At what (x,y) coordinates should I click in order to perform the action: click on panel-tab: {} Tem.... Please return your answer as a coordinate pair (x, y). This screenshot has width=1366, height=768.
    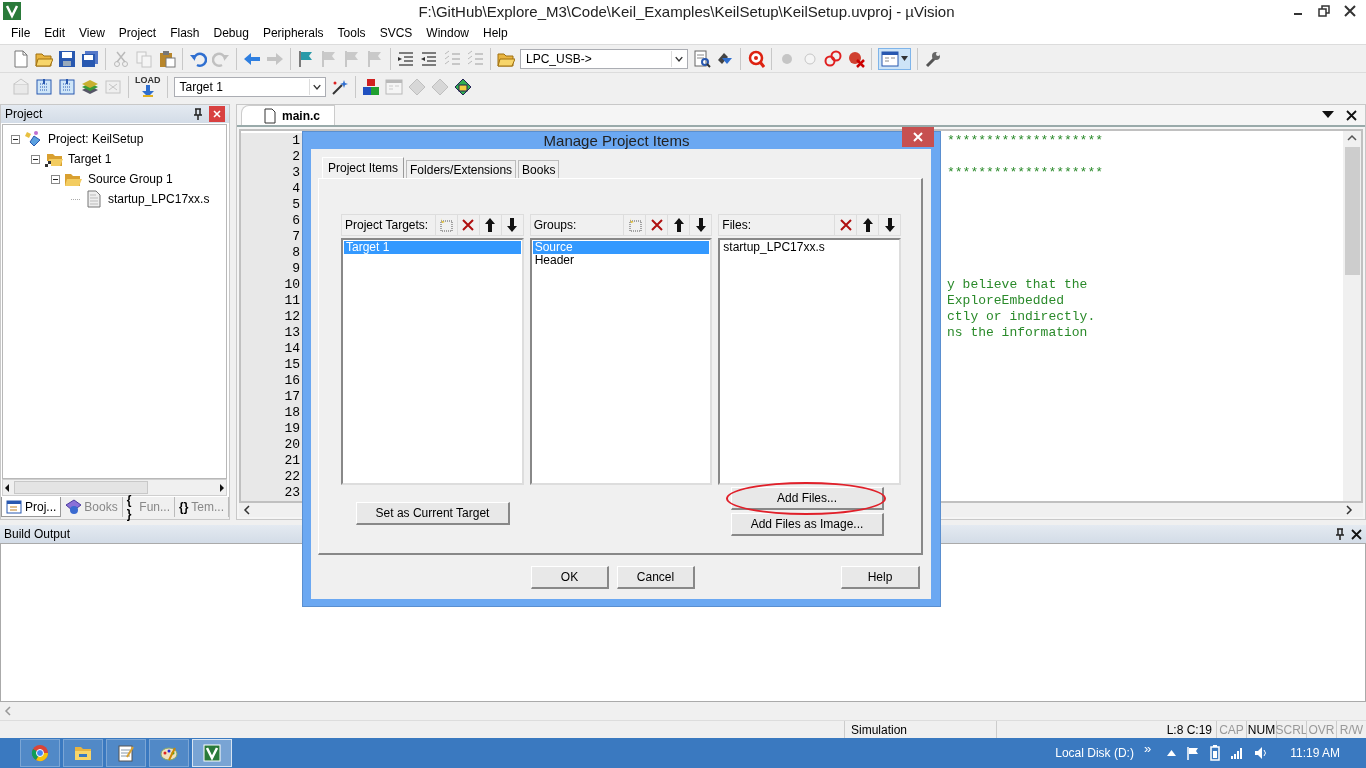
    Looking at the image, I should click on (202, 507).